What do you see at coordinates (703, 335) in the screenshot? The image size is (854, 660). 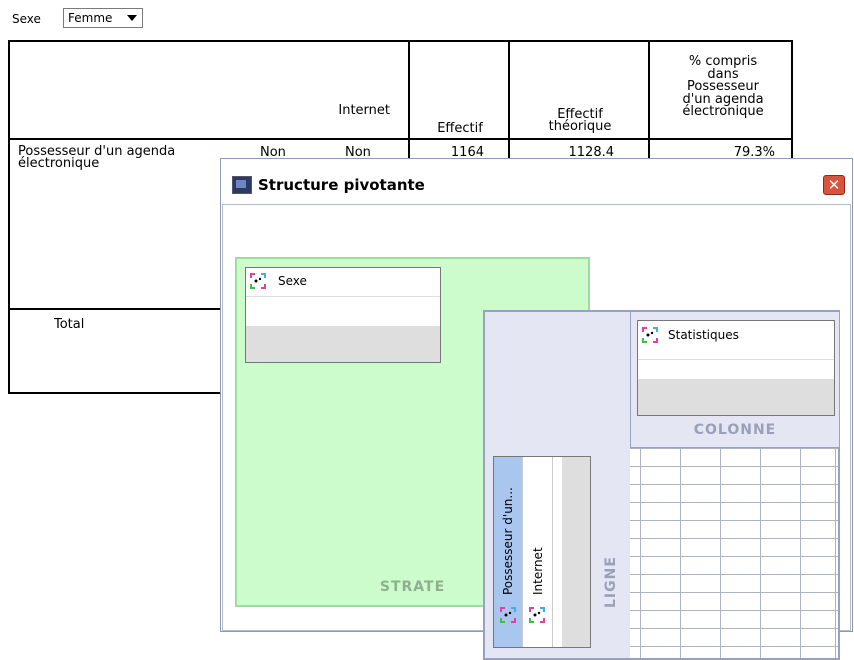 I see `dimension-label: Statistiques` at bounding box center [703, 335].